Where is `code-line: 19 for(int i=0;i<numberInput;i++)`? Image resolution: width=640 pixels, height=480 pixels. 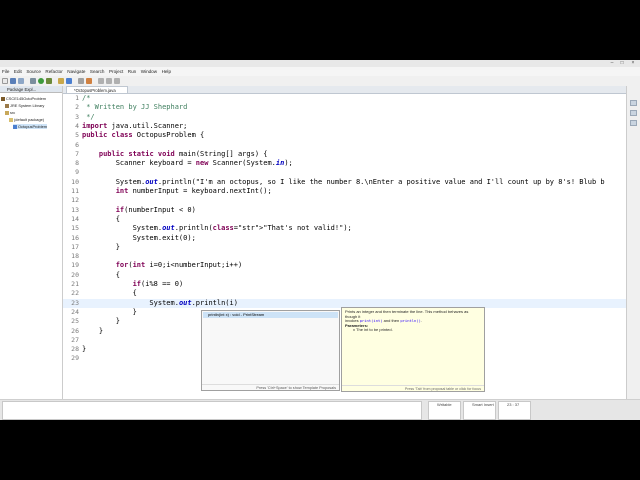 code-line: 19 for(int i=0;i<numberInput;i++) is located at coordinates (344, 265).